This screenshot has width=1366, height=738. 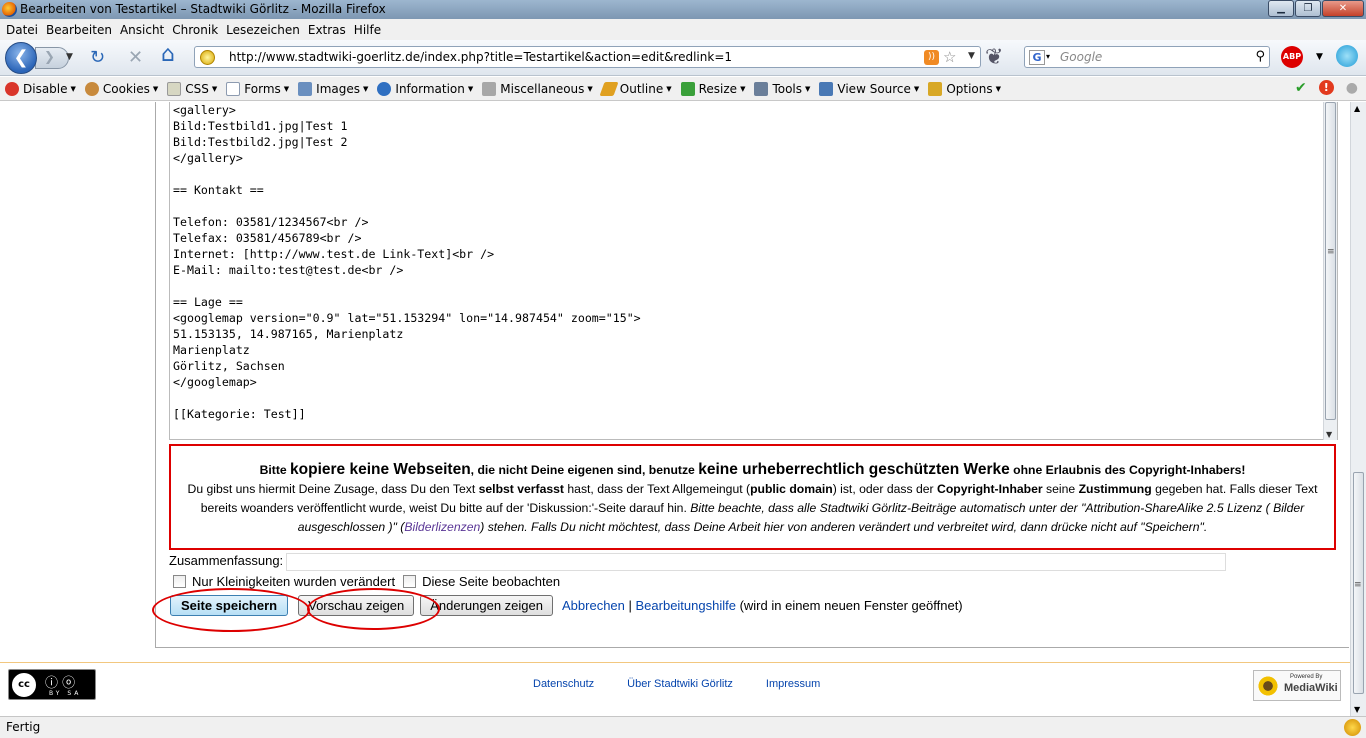 I want to click on minimize-button: ▁, so click(x=1281, y=8).